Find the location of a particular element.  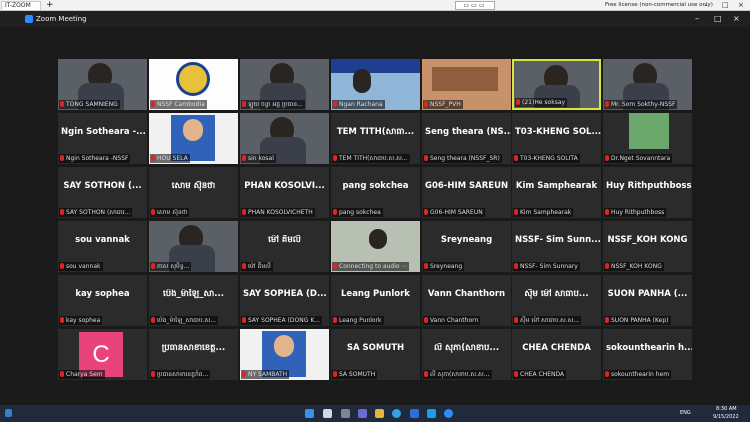

video-feed is located at coordinates (375, 66).